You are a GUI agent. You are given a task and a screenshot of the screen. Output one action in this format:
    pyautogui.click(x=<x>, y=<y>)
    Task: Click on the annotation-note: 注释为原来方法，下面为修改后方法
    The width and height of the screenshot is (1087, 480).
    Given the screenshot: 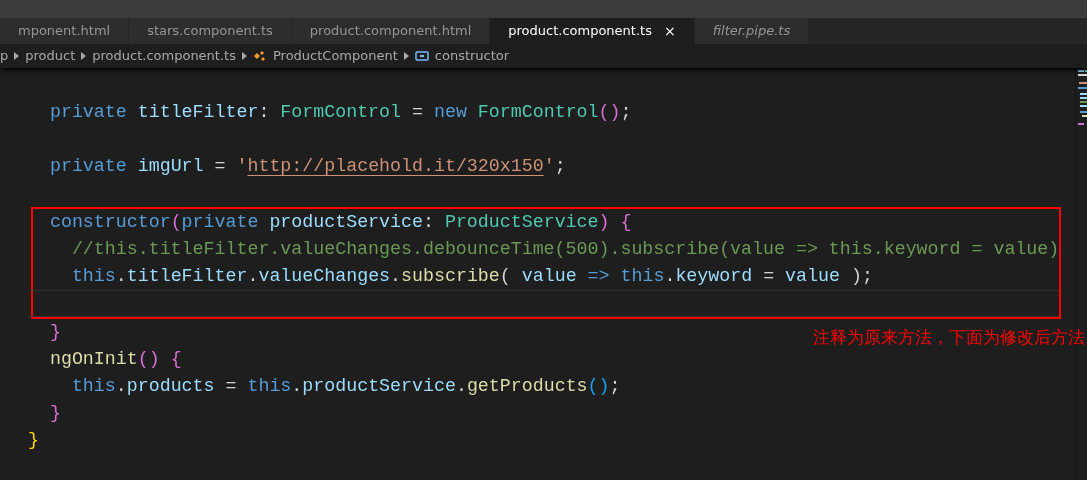 What is the action you would take?
    pyautogui.click(x=949, y=337)
    